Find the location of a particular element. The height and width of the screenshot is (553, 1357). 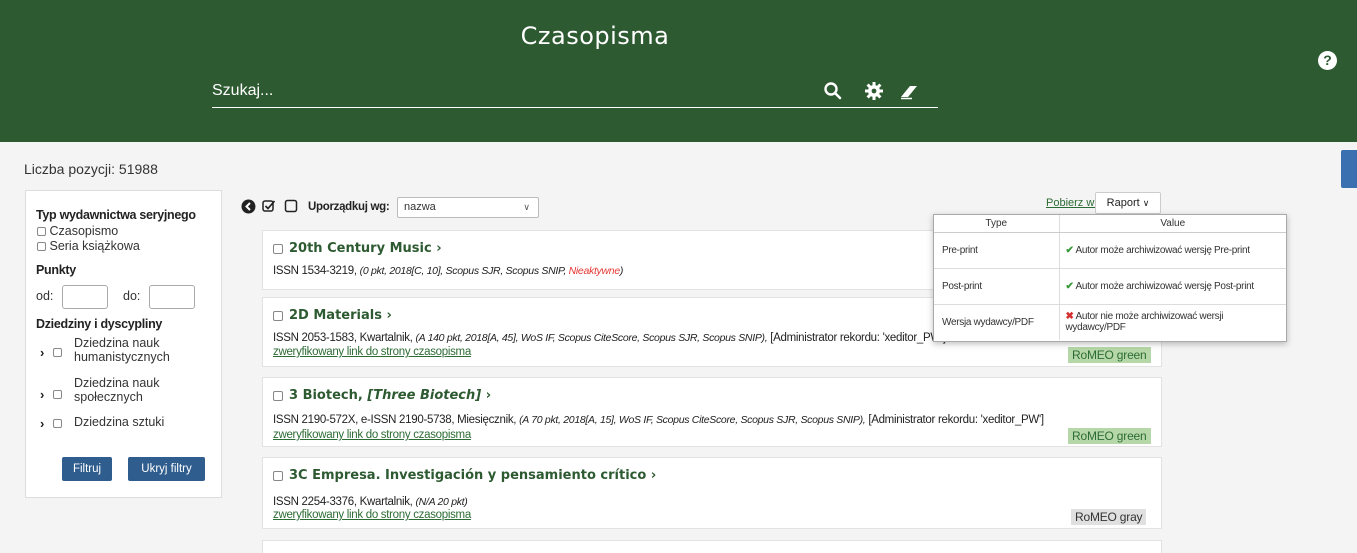

gear-icon is located at coordinates (874, 91).